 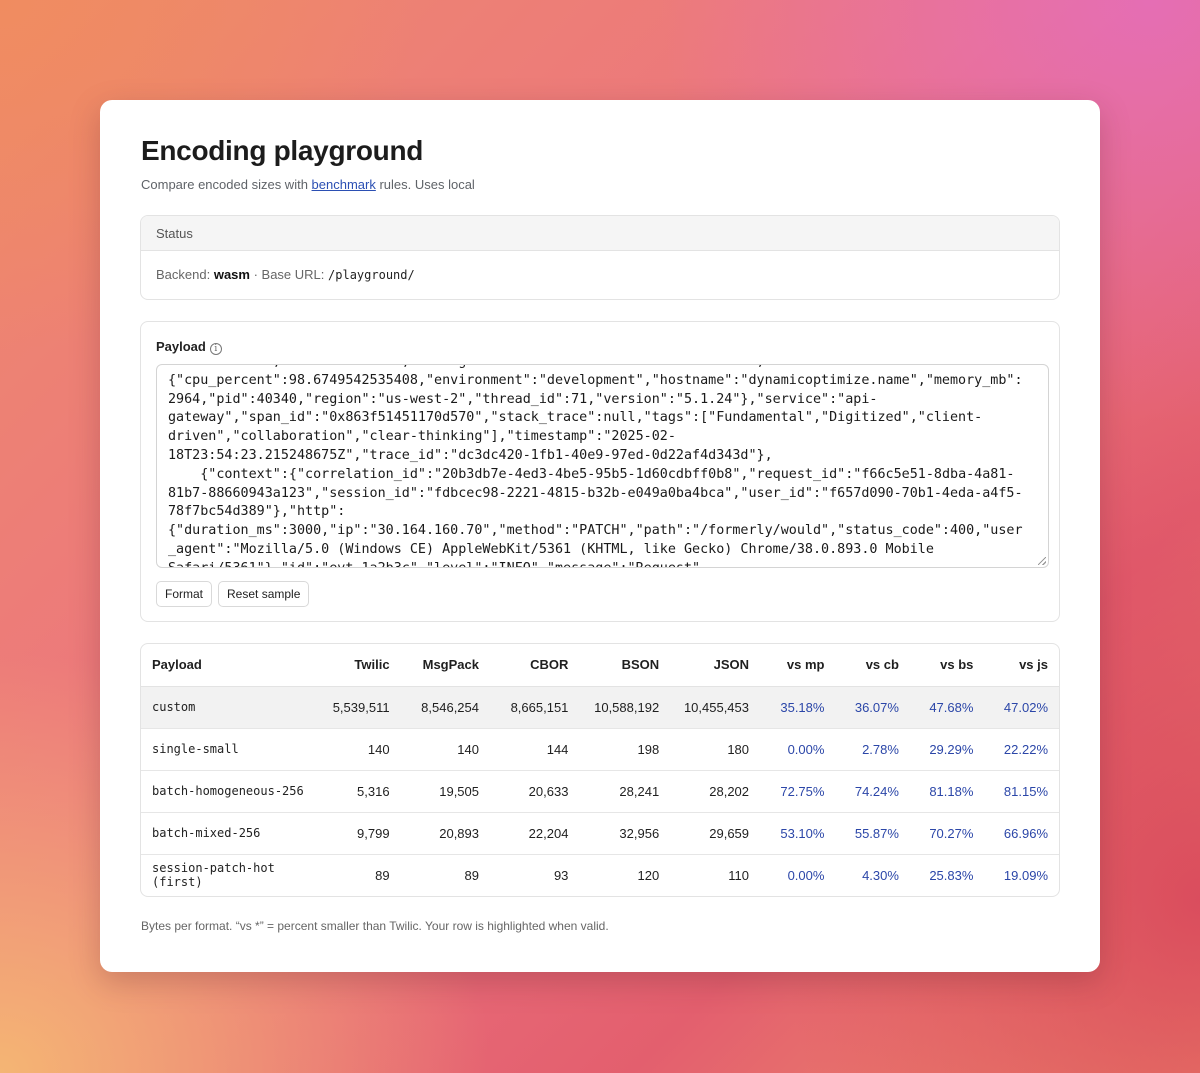 I want to click on cell-vs-mp: 35.18%, so click(x=798, y=707).